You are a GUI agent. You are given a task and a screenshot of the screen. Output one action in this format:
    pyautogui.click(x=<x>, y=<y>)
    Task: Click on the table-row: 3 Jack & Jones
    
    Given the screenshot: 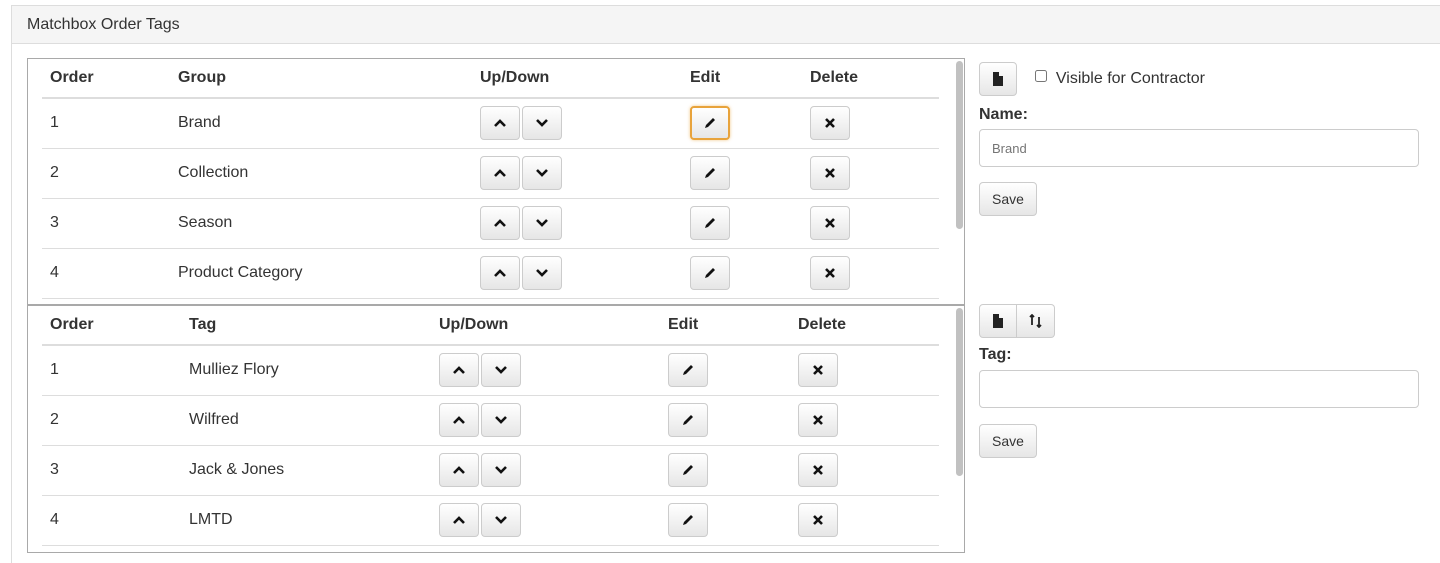 What is the action you would take?
    pyautogui.click(x=490, y=470)
    